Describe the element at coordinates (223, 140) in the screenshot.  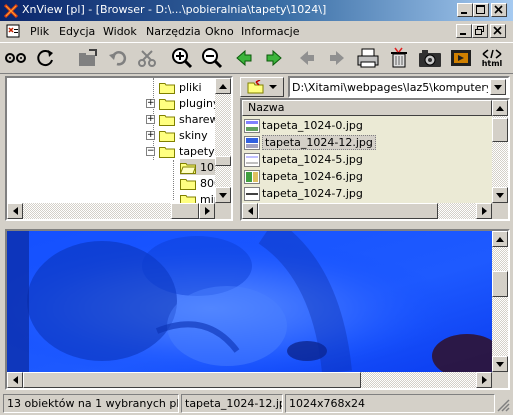
I see `tree-vertical-scrollbar` at that location.